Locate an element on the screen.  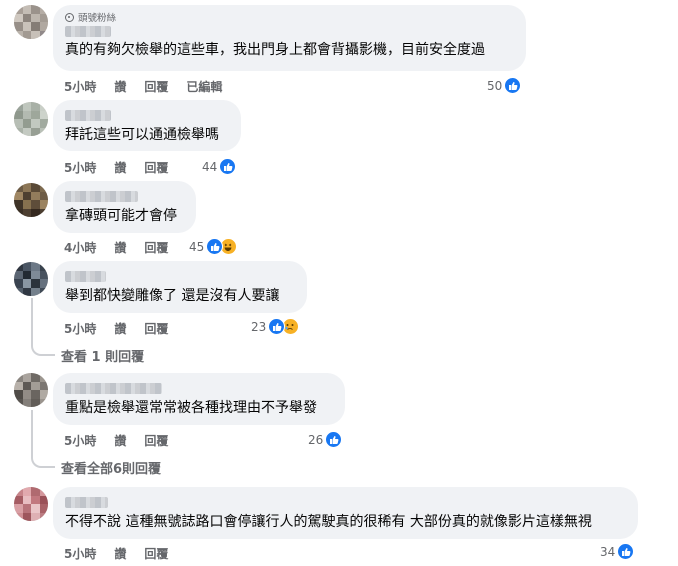
reaction-summary: 23 is located at coordinates (275, 326).